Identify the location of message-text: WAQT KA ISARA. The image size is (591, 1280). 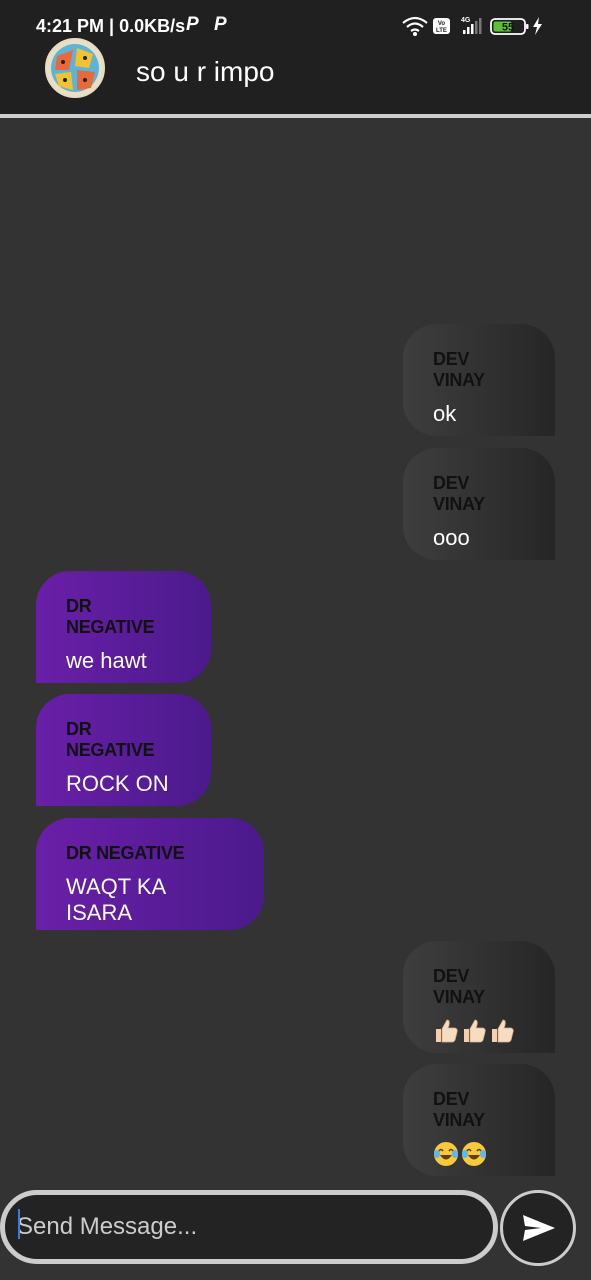
(116, 899).